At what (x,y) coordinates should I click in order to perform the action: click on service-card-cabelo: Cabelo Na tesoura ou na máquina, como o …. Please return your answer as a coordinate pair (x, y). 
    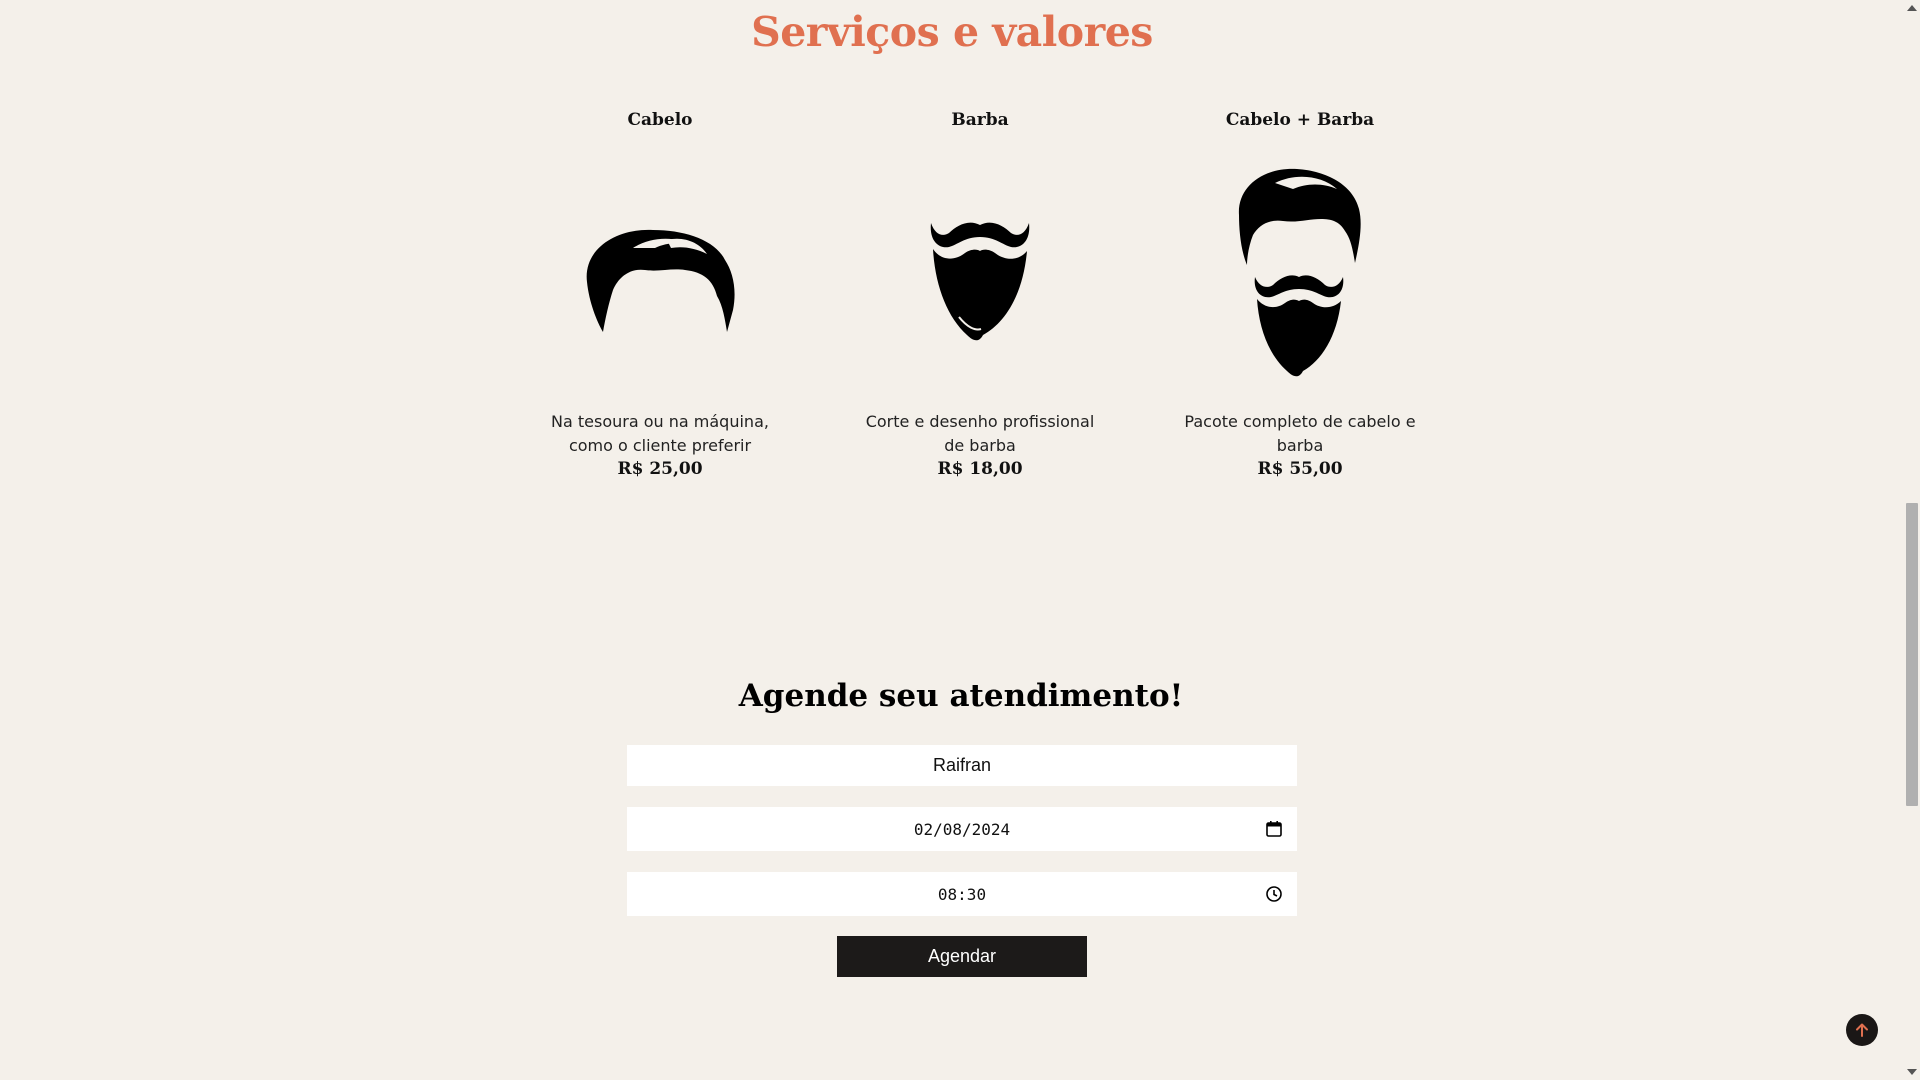
    Looking at the image, I should click on (660, 294).